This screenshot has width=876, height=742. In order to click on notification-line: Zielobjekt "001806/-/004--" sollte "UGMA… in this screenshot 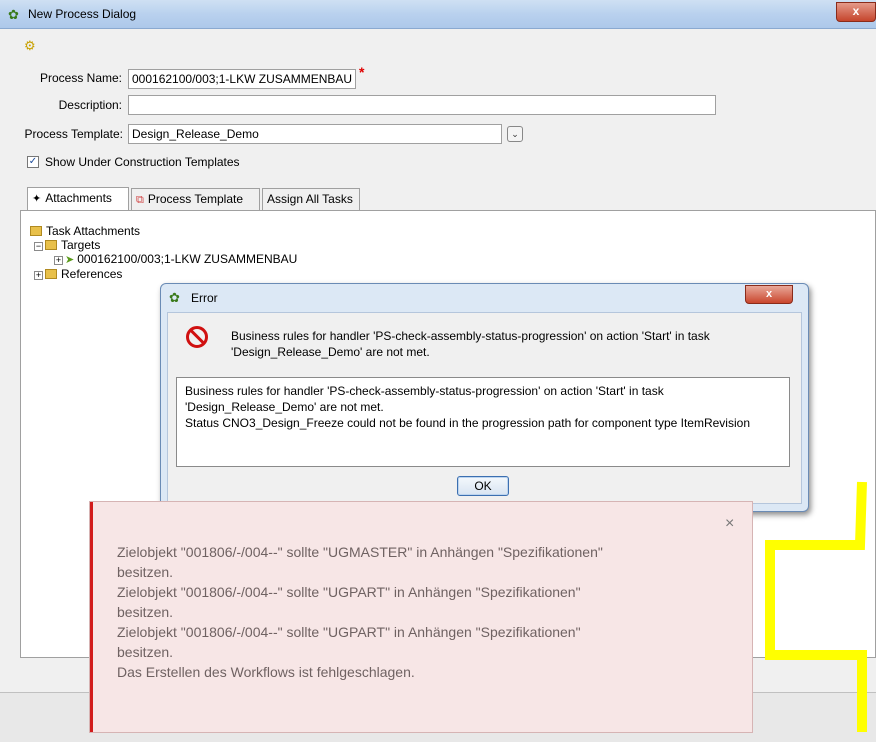, I will do `click(360, 552)`.